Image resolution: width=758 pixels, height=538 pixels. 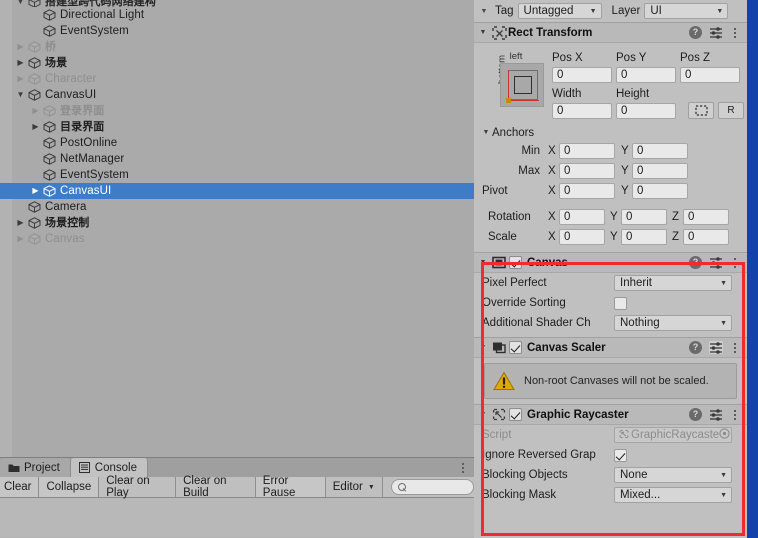 What do you see at coordinates (660, 191) in the screenshot?
I see `pivot-y-input: 0` at bounding box center [660, 191].